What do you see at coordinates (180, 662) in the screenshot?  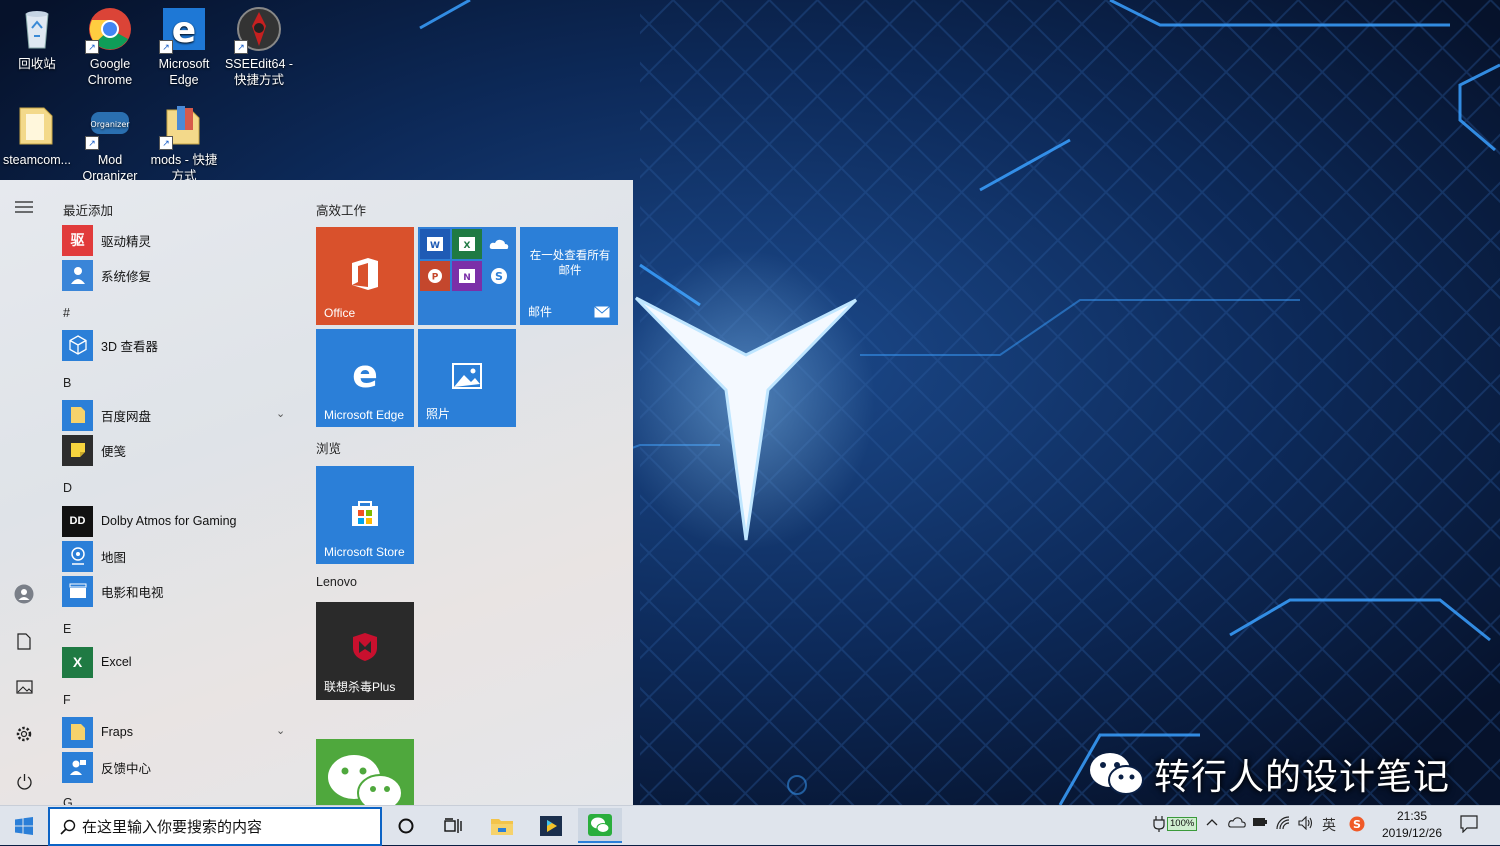 I see `app-item-excel: X Excel` at bounding box center [180, 662].